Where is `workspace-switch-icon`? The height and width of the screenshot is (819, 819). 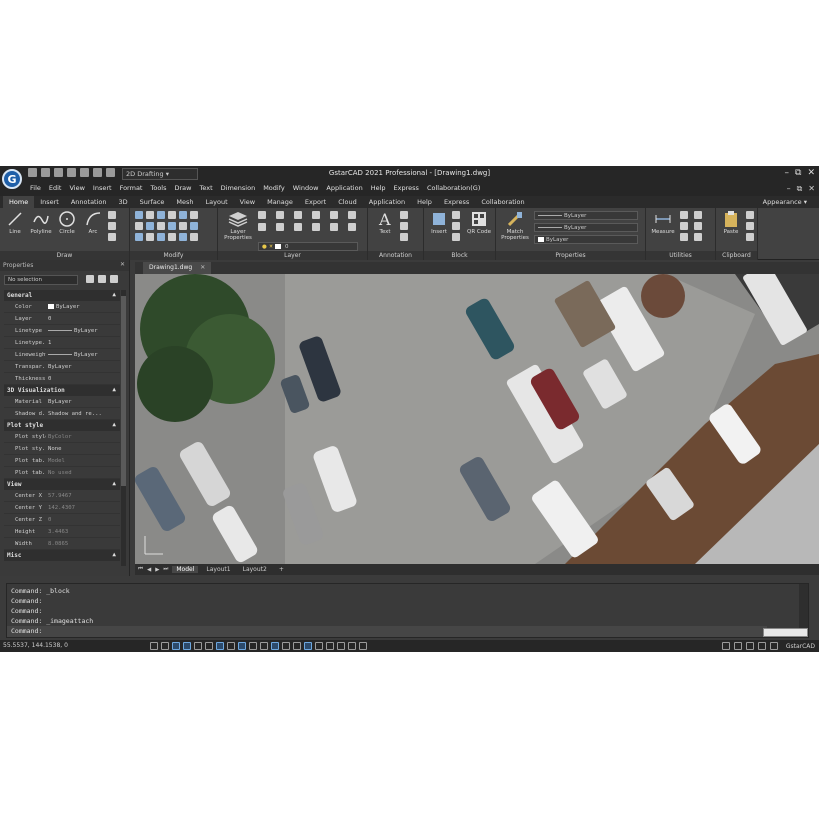
workspace-switch-icon is located at coordinates (330, 646).